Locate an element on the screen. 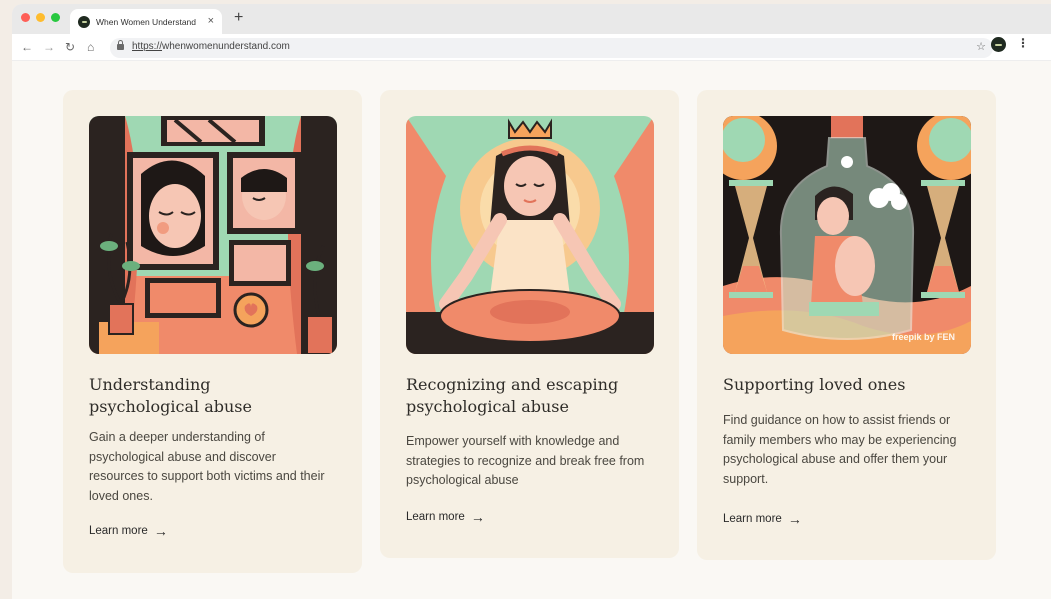  minimize-window-button is located at coordinates (40, 17).